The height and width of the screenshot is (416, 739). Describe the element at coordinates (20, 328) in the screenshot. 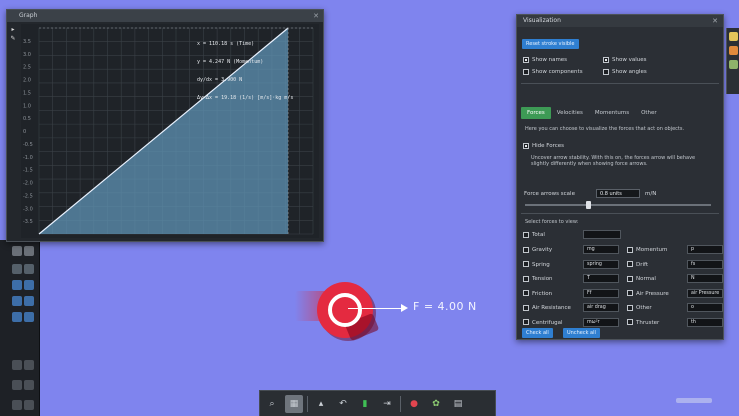

I see `left-tool-strip` at that location.